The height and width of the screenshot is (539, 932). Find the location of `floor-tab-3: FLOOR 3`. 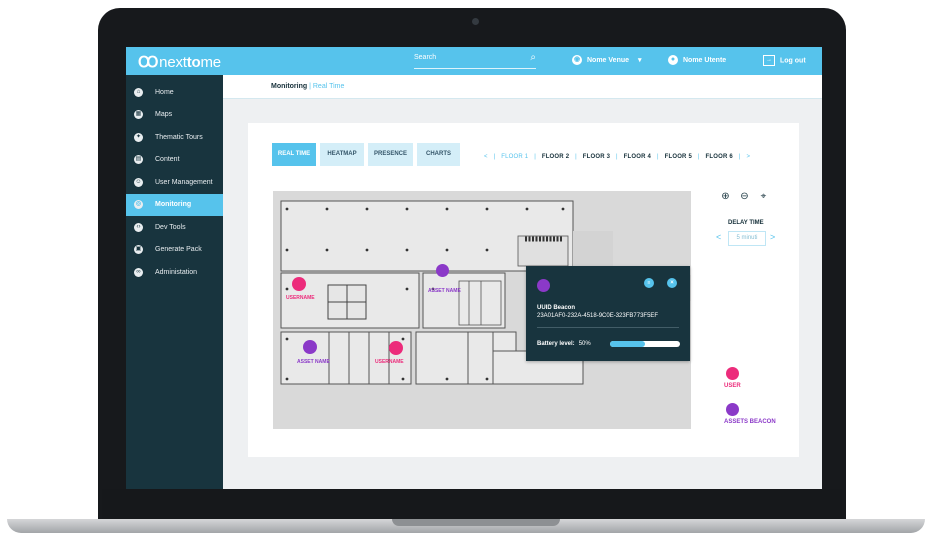

floor-tab-3: FLOOR 3 is located at coordinates (596, 157).